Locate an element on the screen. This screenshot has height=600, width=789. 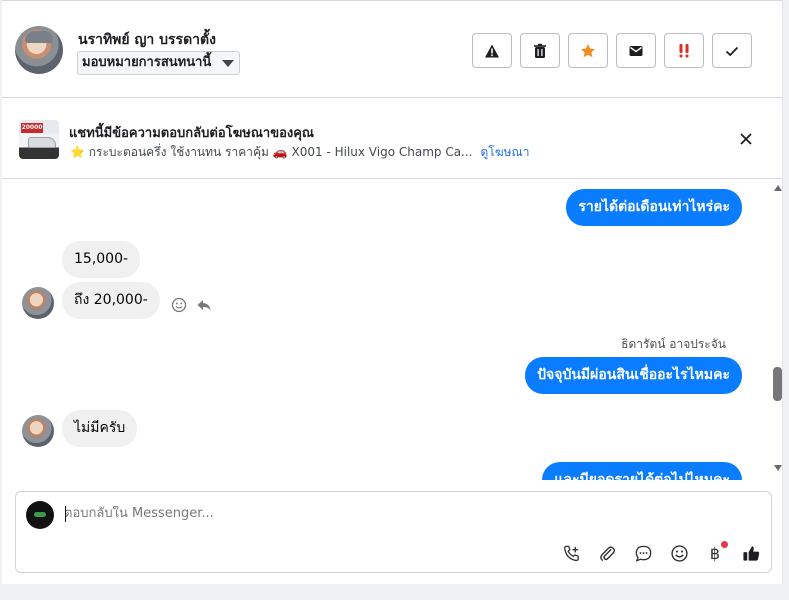
warning-icon is located at coordinates (492, 50).